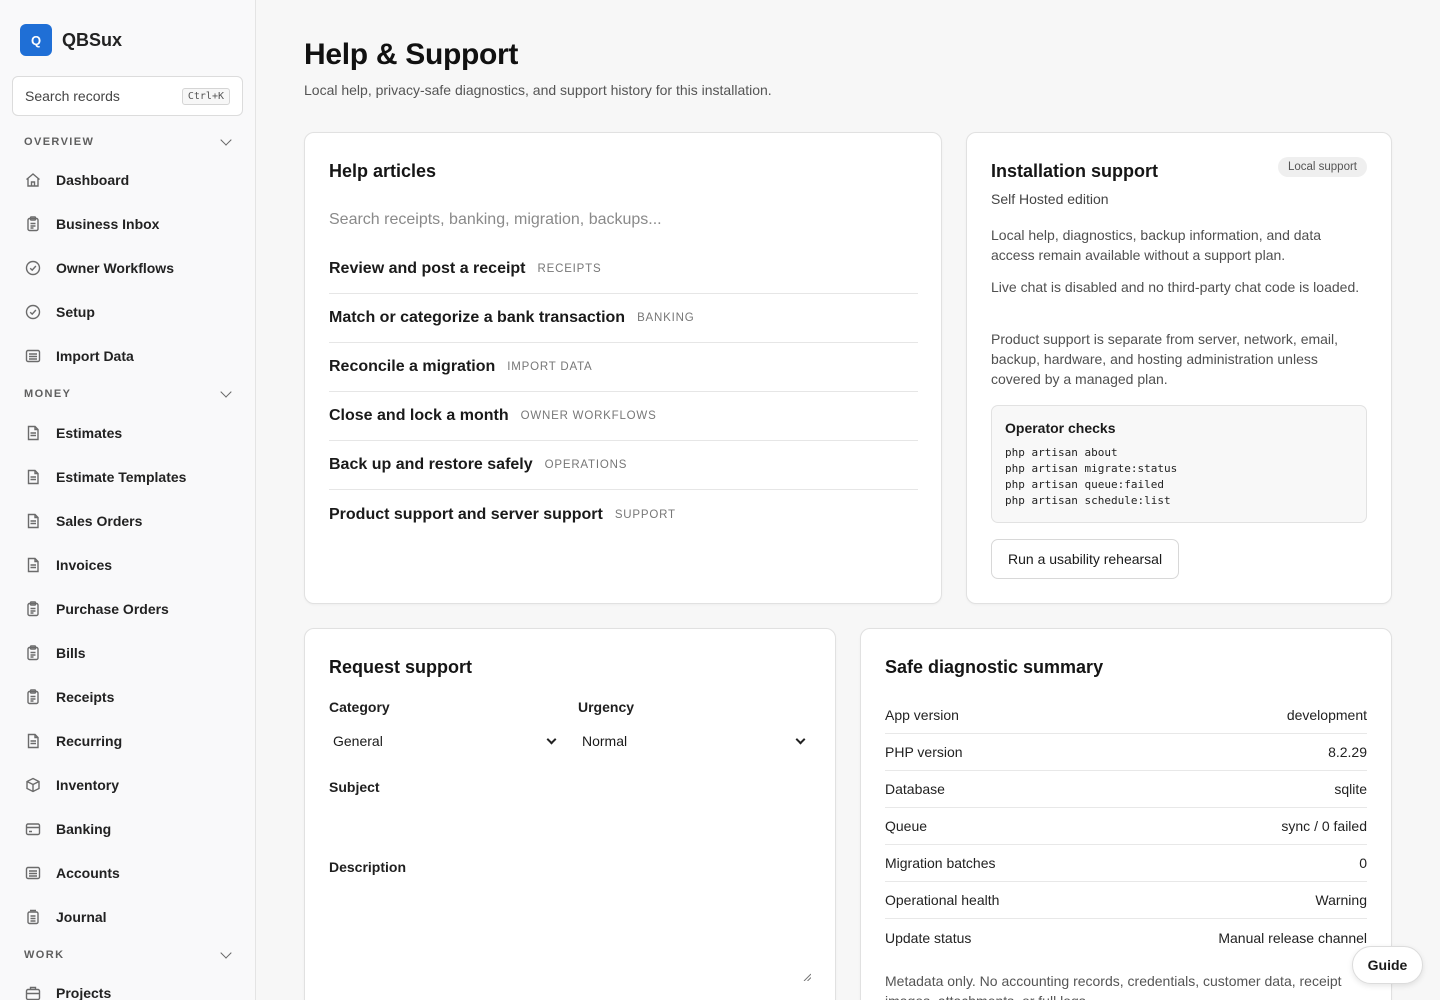 The image size is (1440, 1000). Describe the element at coordinates (129, 433) in the screenshot. I see `sidebar-item-estimates: Estimates` at that location.